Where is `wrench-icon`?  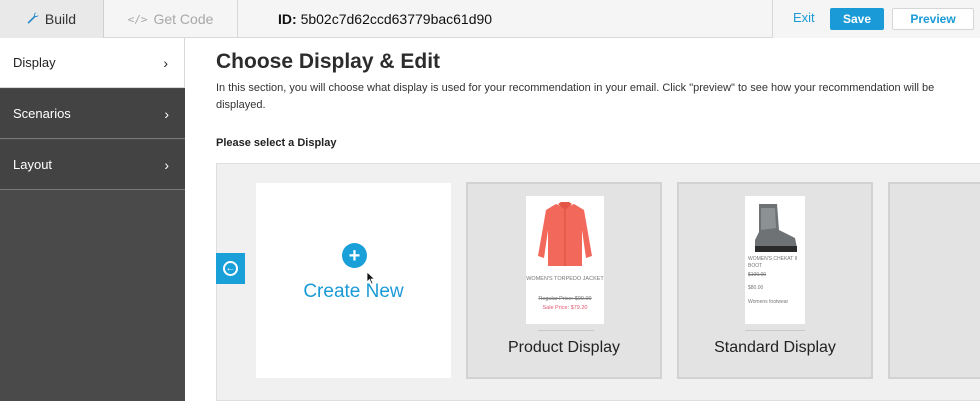 wrench-icon is located at coordinates (33, 19).